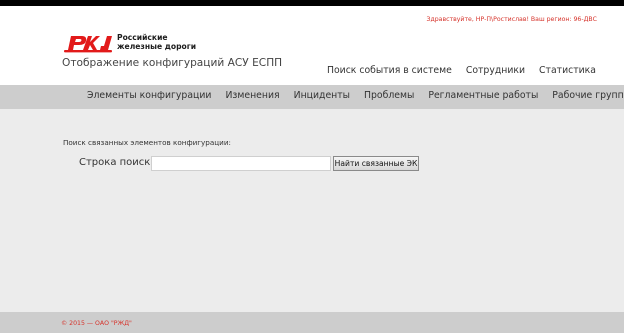 The image size is (624, 333). What do you see at coordinates (322, 95) in the screenshot?
I see `menu-incidents: Инциденты` at bounding box center [322, 95].